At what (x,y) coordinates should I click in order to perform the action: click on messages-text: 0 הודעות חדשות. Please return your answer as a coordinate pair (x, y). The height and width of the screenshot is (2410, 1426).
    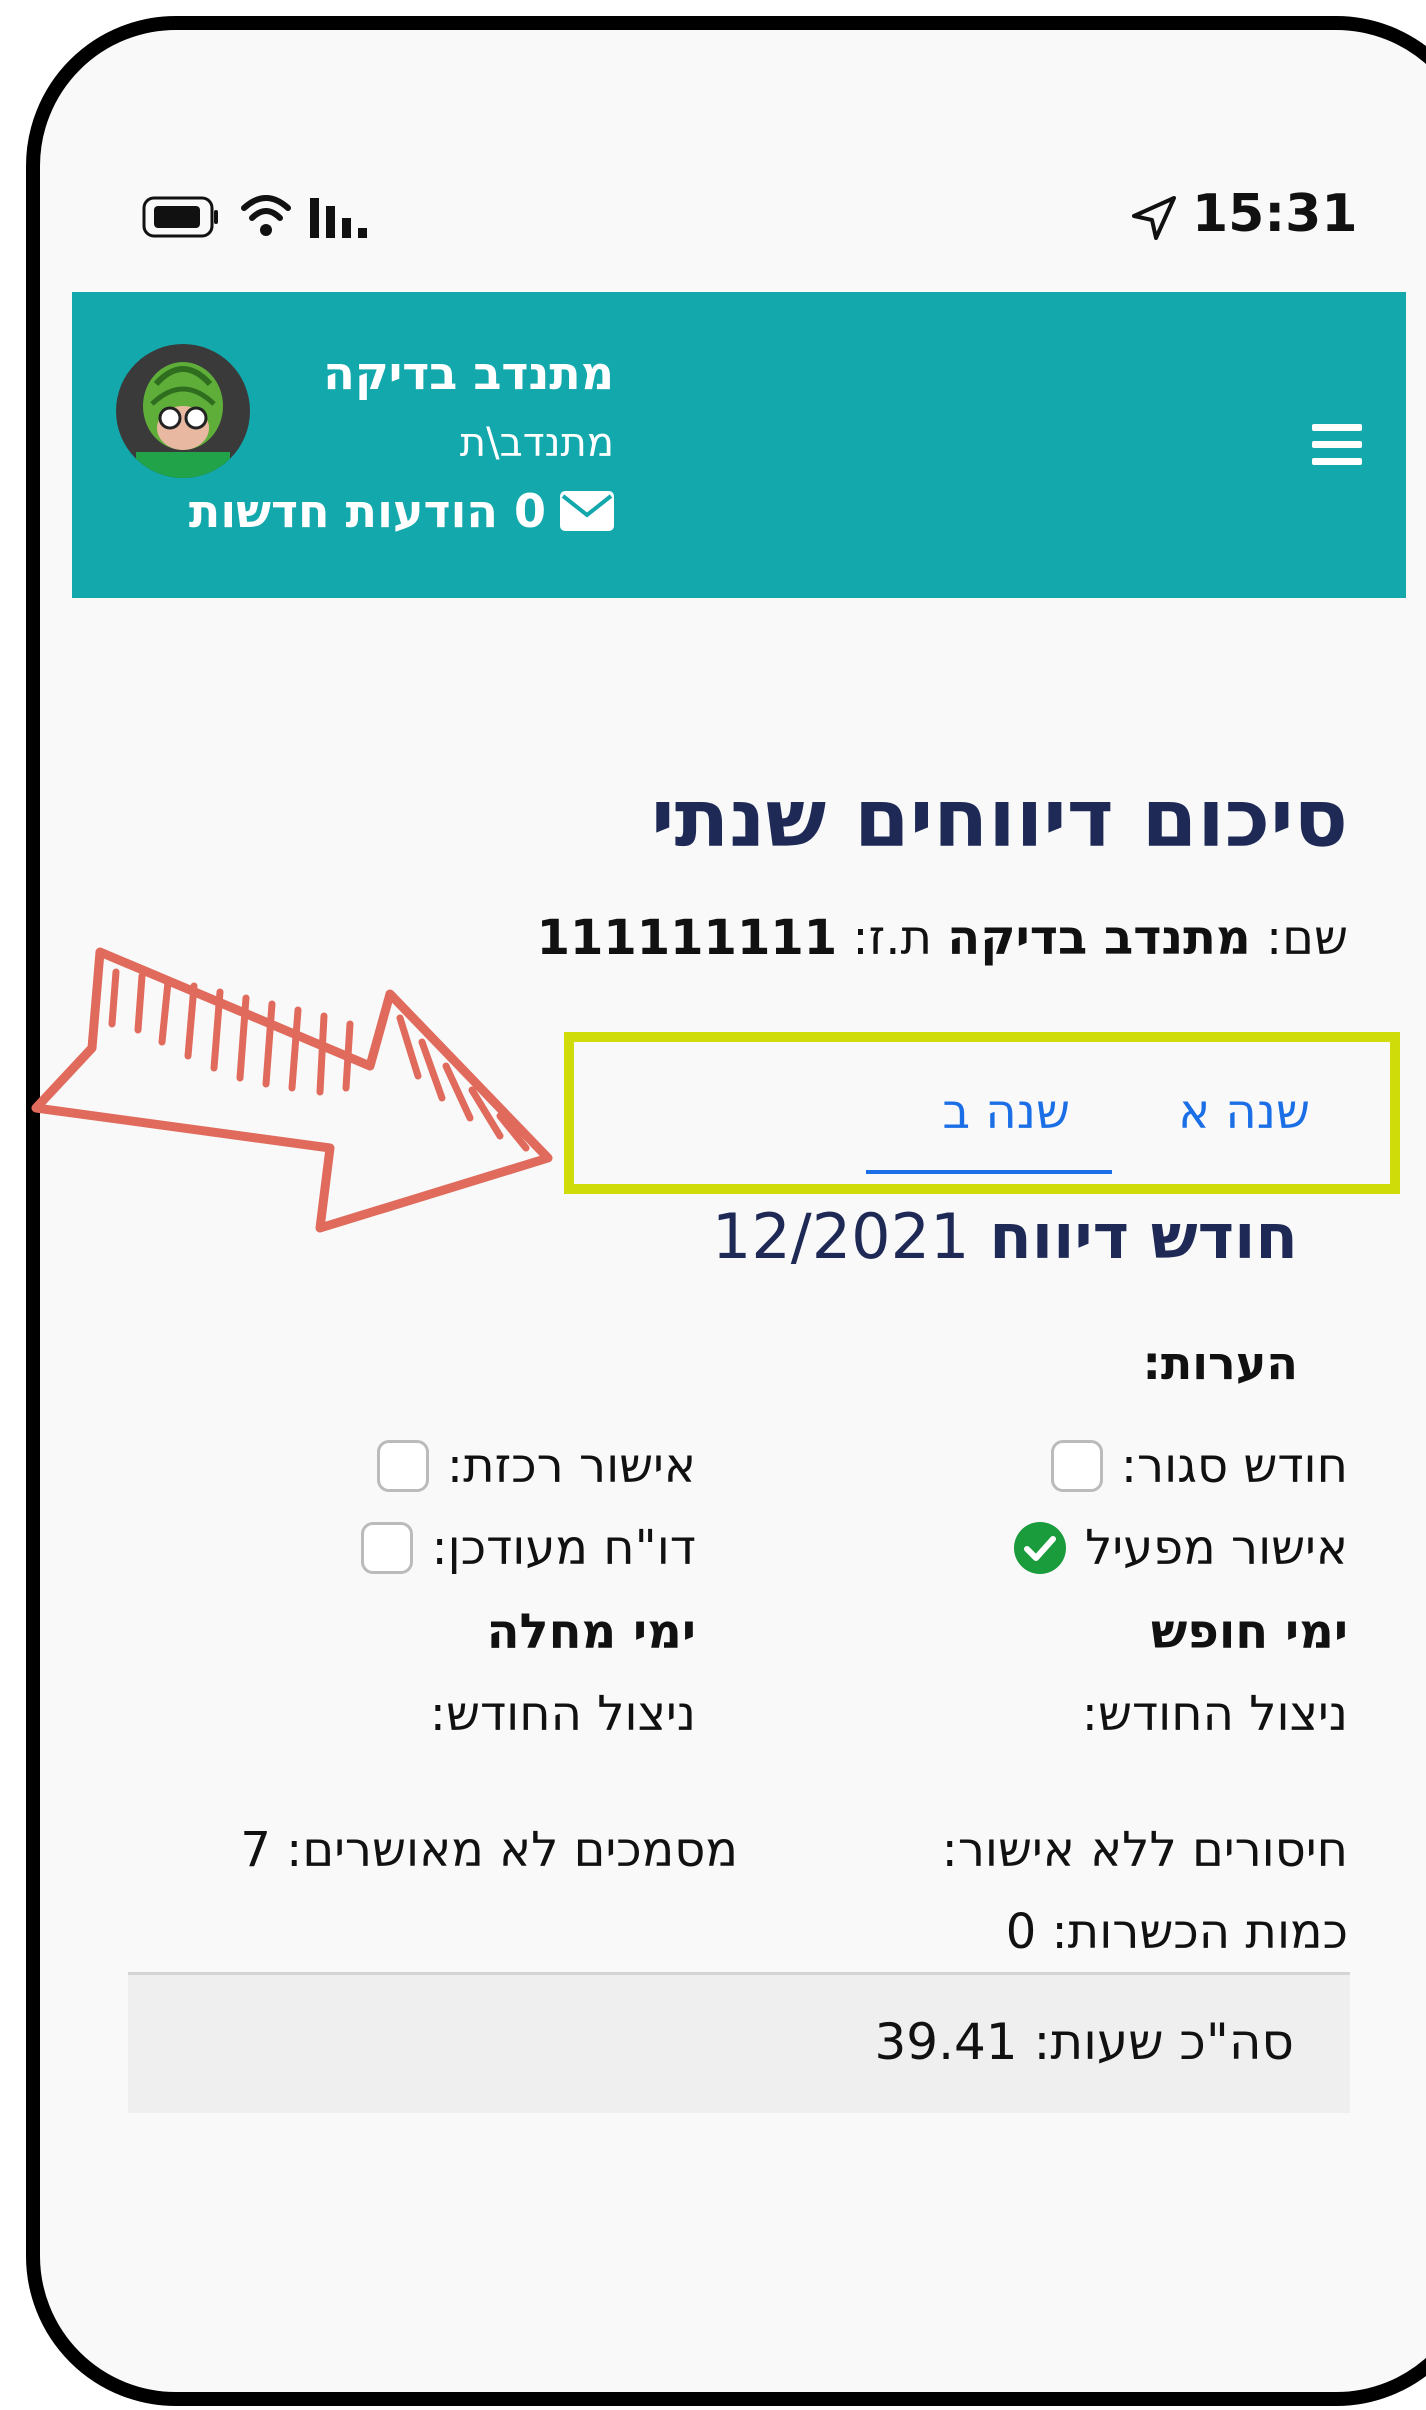
    Looking at the image, I should click on (367, 511).